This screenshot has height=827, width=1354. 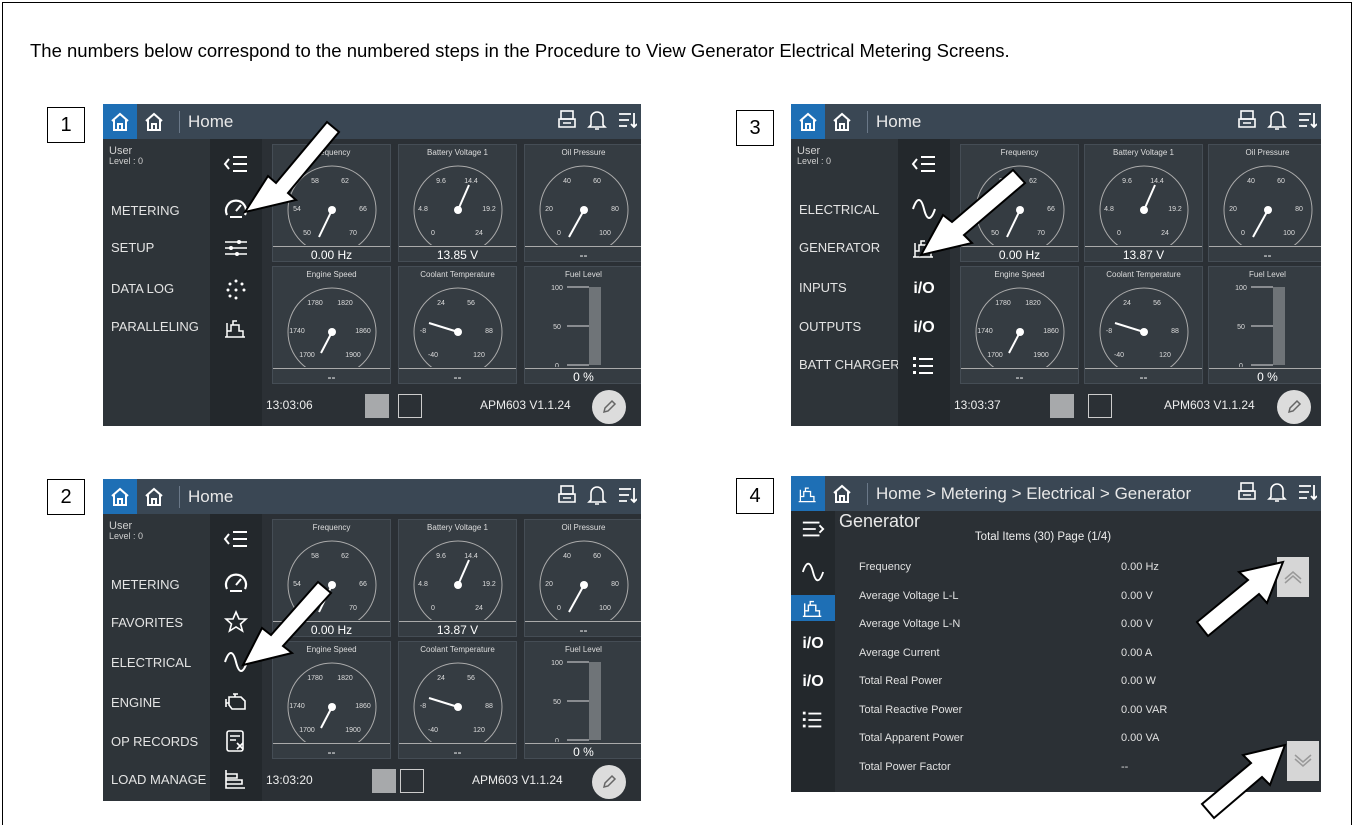 I want to click on table-row: Average Voltage L-L, so click(x=909, y=596).